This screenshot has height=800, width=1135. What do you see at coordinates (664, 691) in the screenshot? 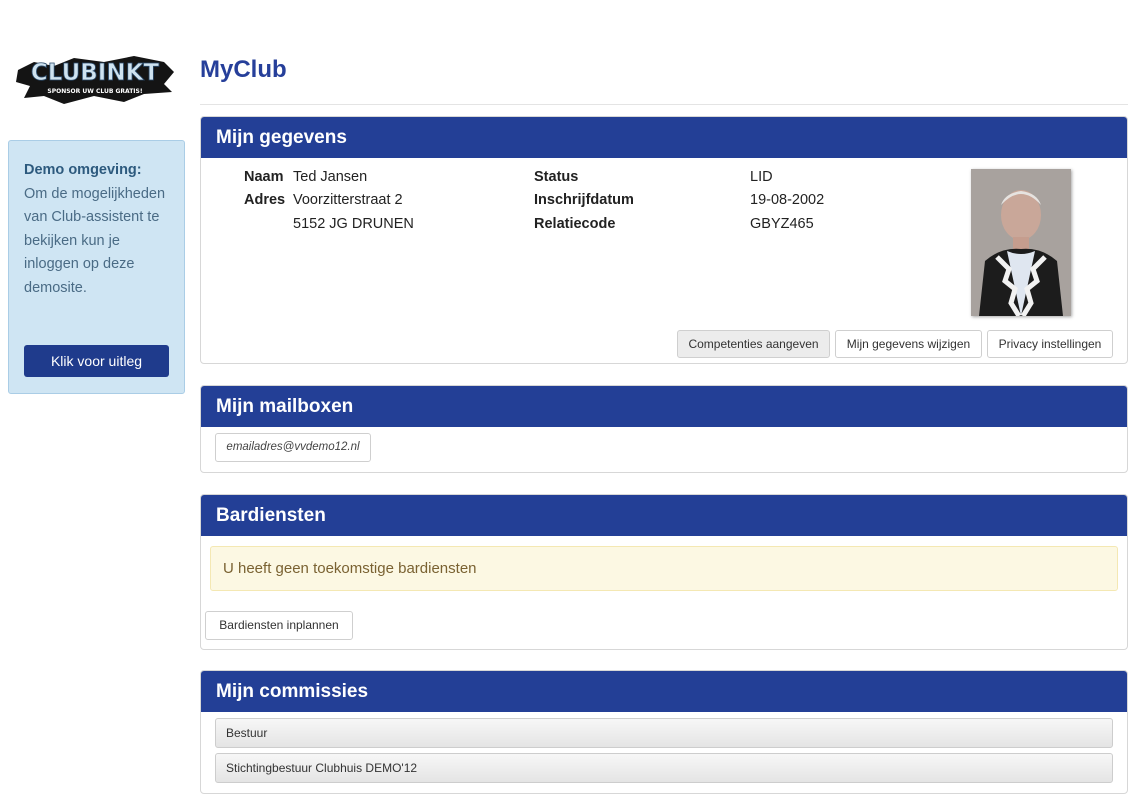
I see `panel-heading: Mijn commissies` at bounding box center [664, 691].